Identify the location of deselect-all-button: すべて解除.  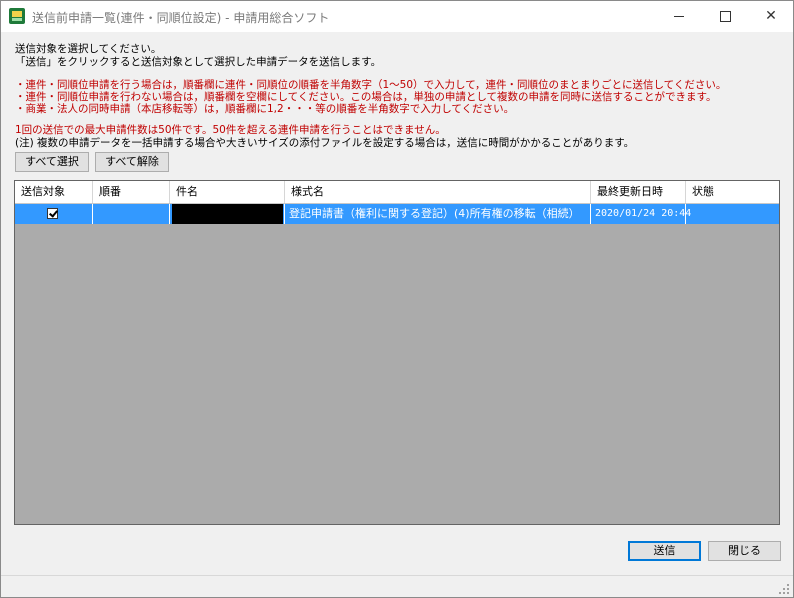
(132, 162).